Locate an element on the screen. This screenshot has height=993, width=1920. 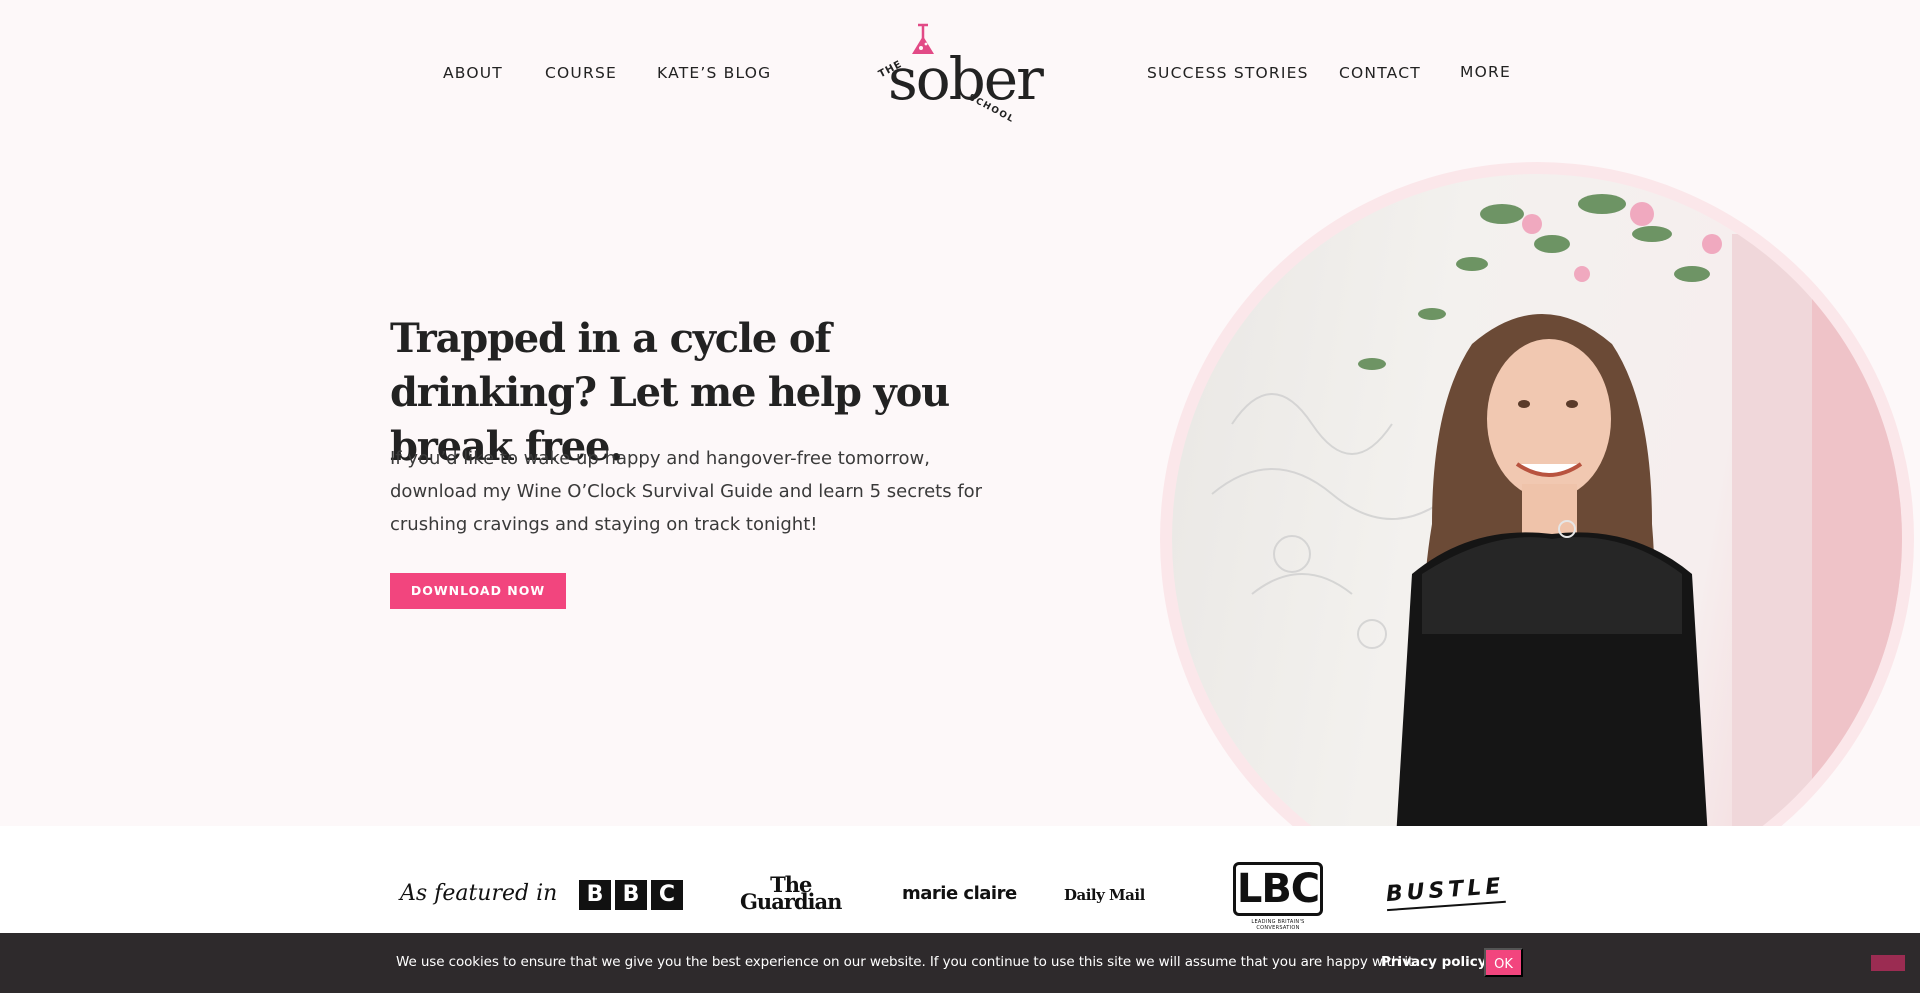
download-now-button: DOWNLOAD NOW is located at coordinates (478, 591).